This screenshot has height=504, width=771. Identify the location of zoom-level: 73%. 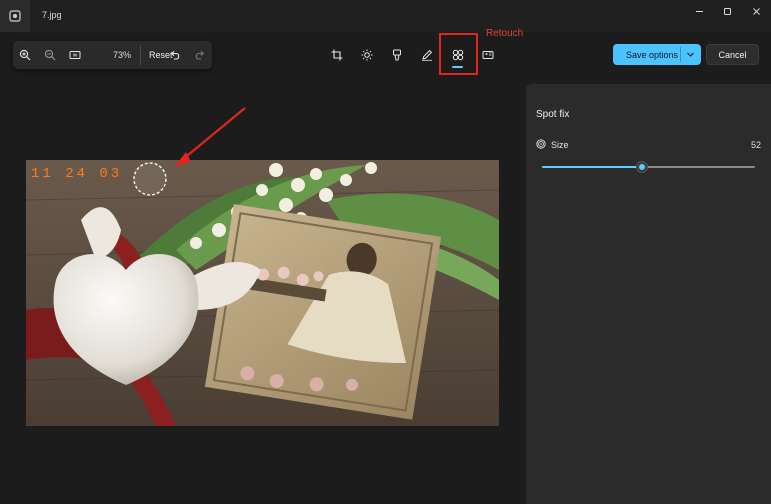
(122, 55).